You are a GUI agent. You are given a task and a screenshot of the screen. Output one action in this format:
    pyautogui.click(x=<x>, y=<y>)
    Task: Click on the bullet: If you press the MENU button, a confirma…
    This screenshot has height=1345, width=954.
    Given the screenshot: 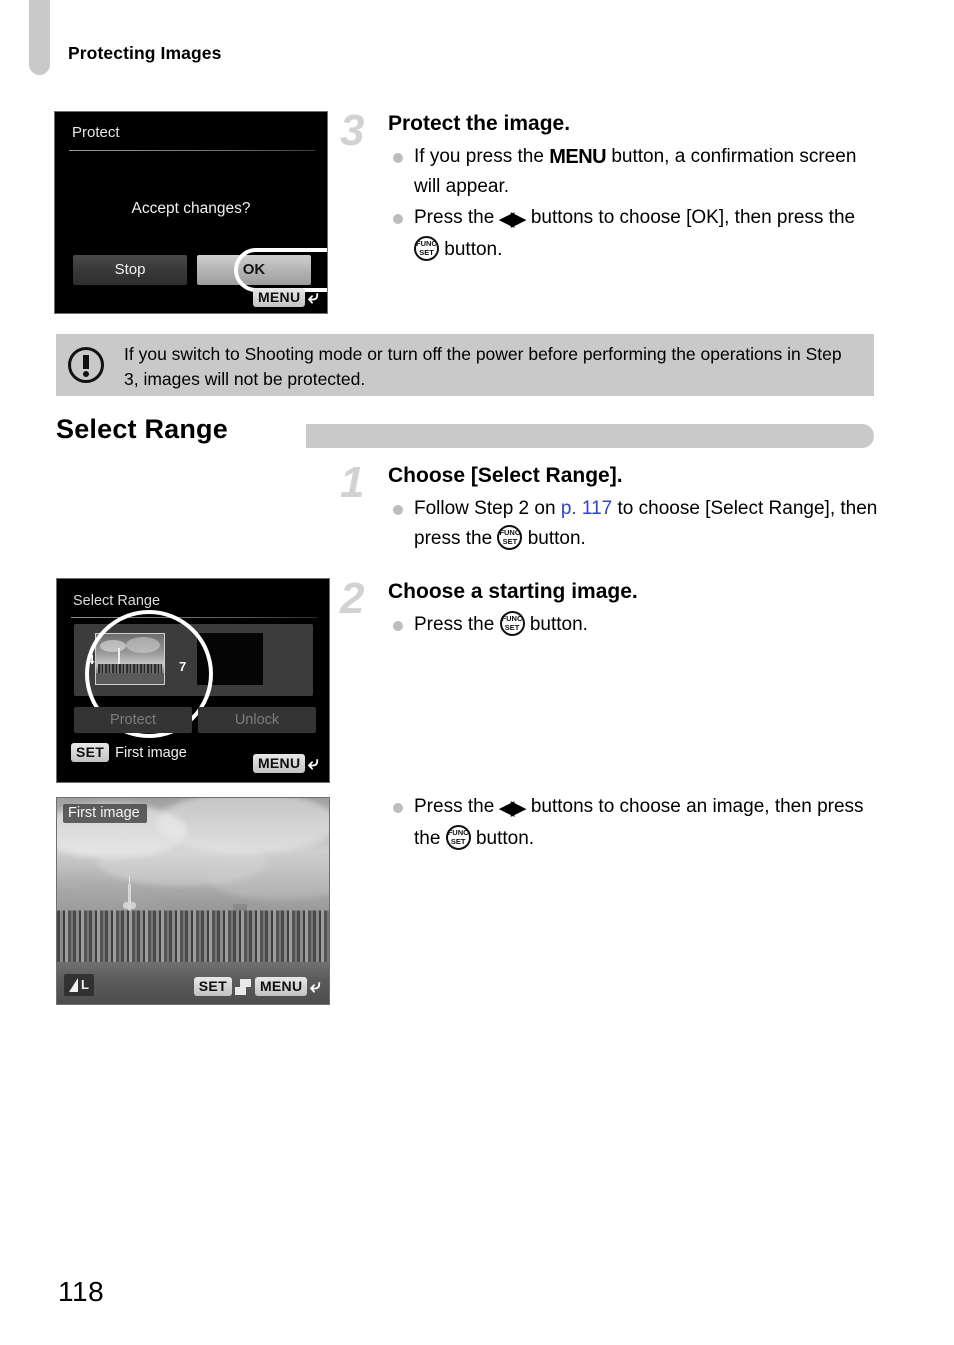 What is the action you would take?
    pyautogui.click(x=634, y=172)
    